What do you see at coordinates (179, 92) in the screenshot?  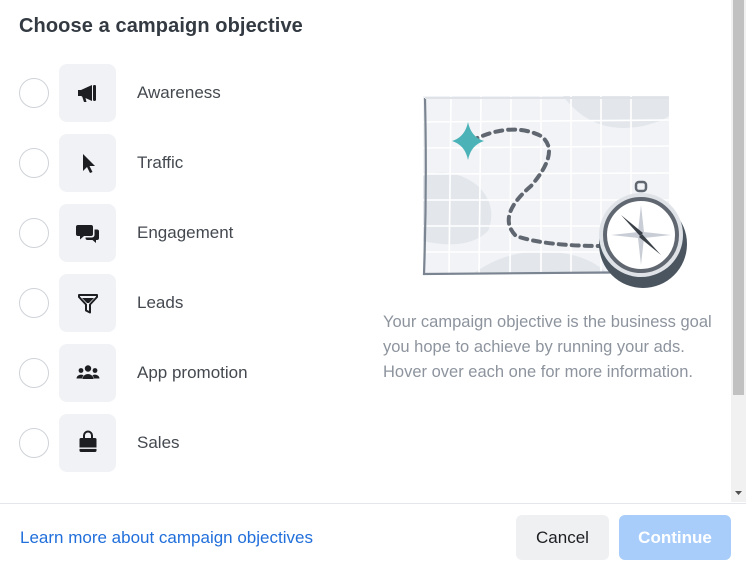 I see `objective-label-awareness: Awareness` at bounding box center [179, 92].